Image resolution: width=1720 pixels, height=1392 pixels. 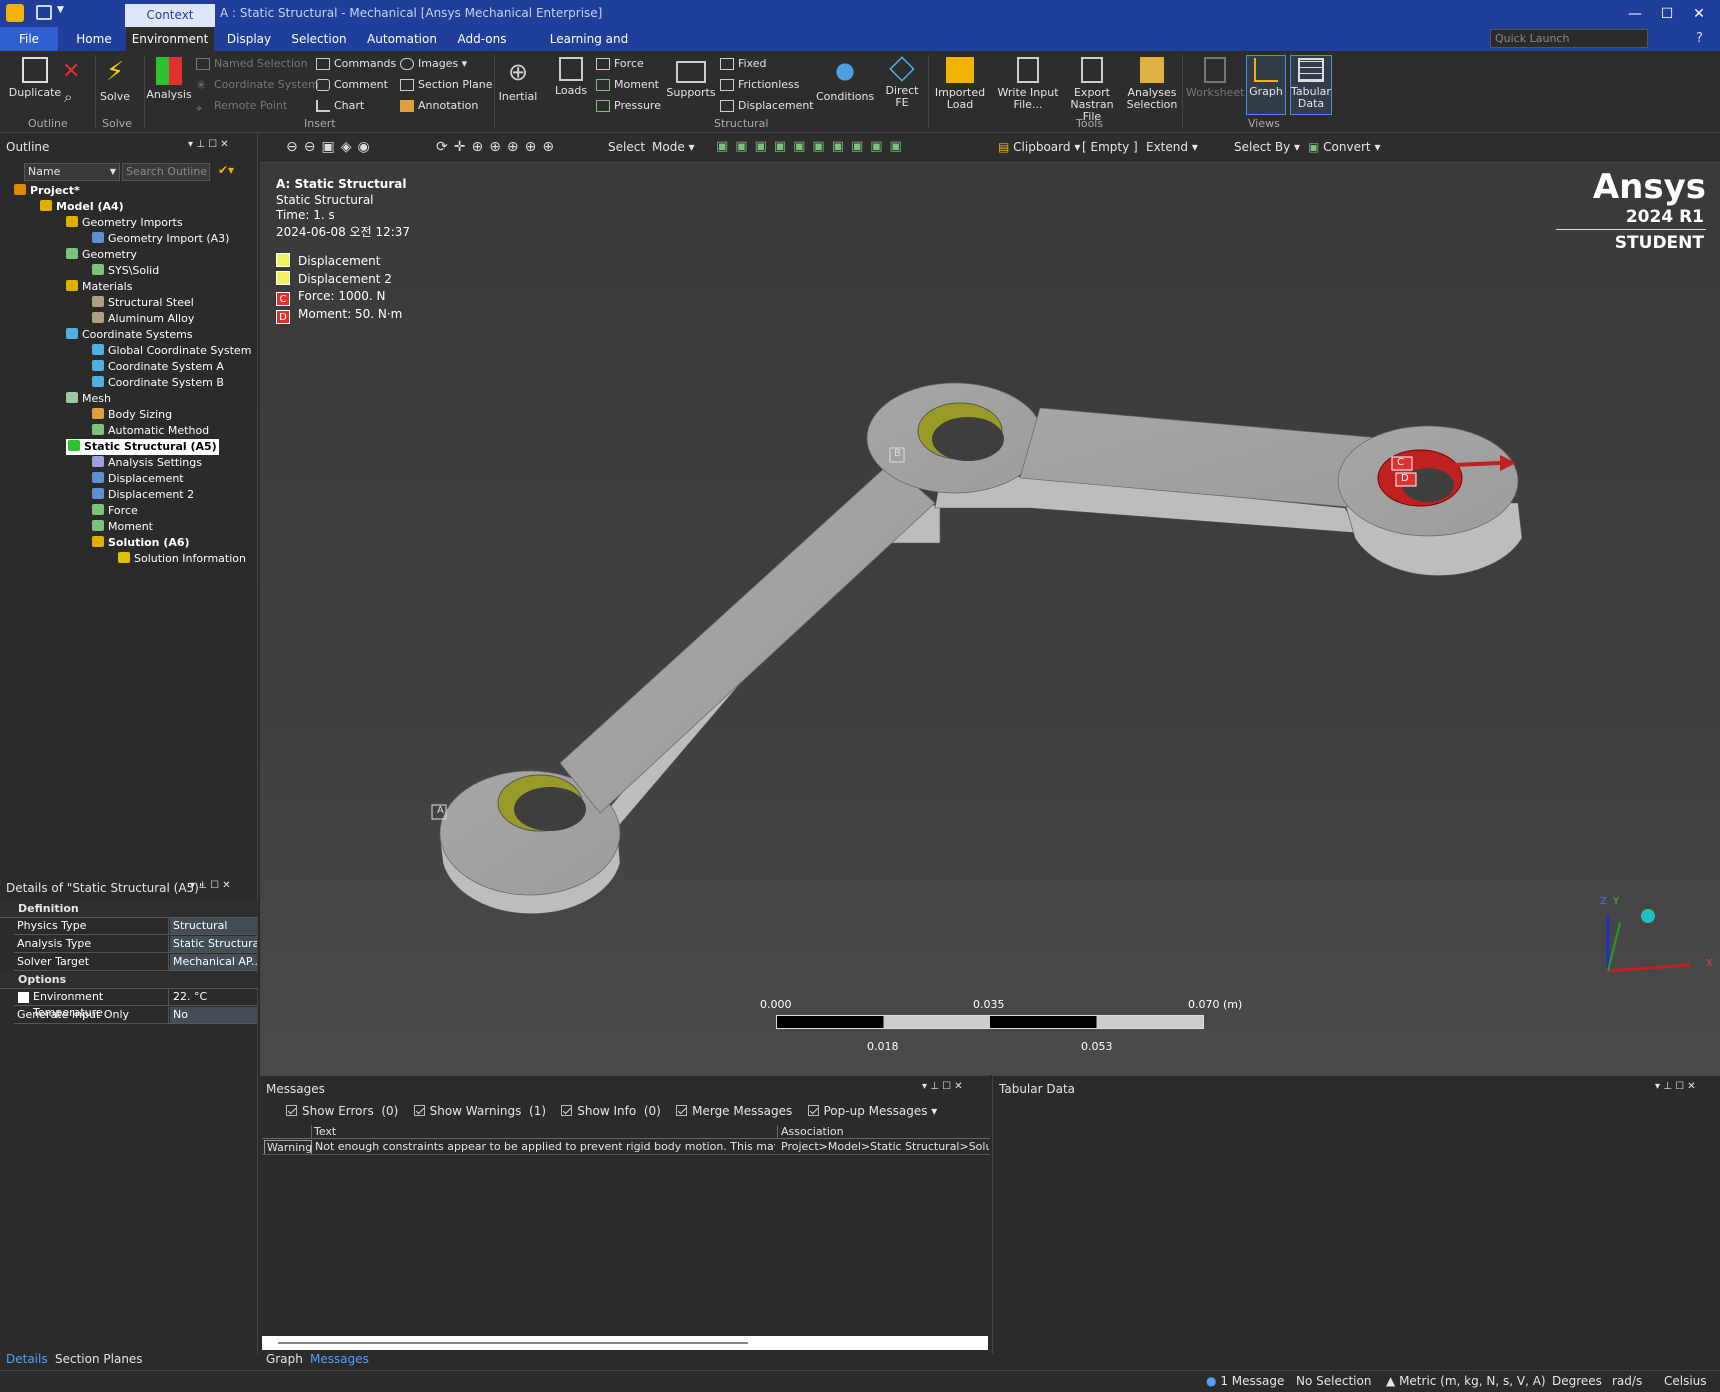 I want to click on rotate-icons: ⟳✛⊕⊕⊕⊕⊕, so click(x=498, y=147).